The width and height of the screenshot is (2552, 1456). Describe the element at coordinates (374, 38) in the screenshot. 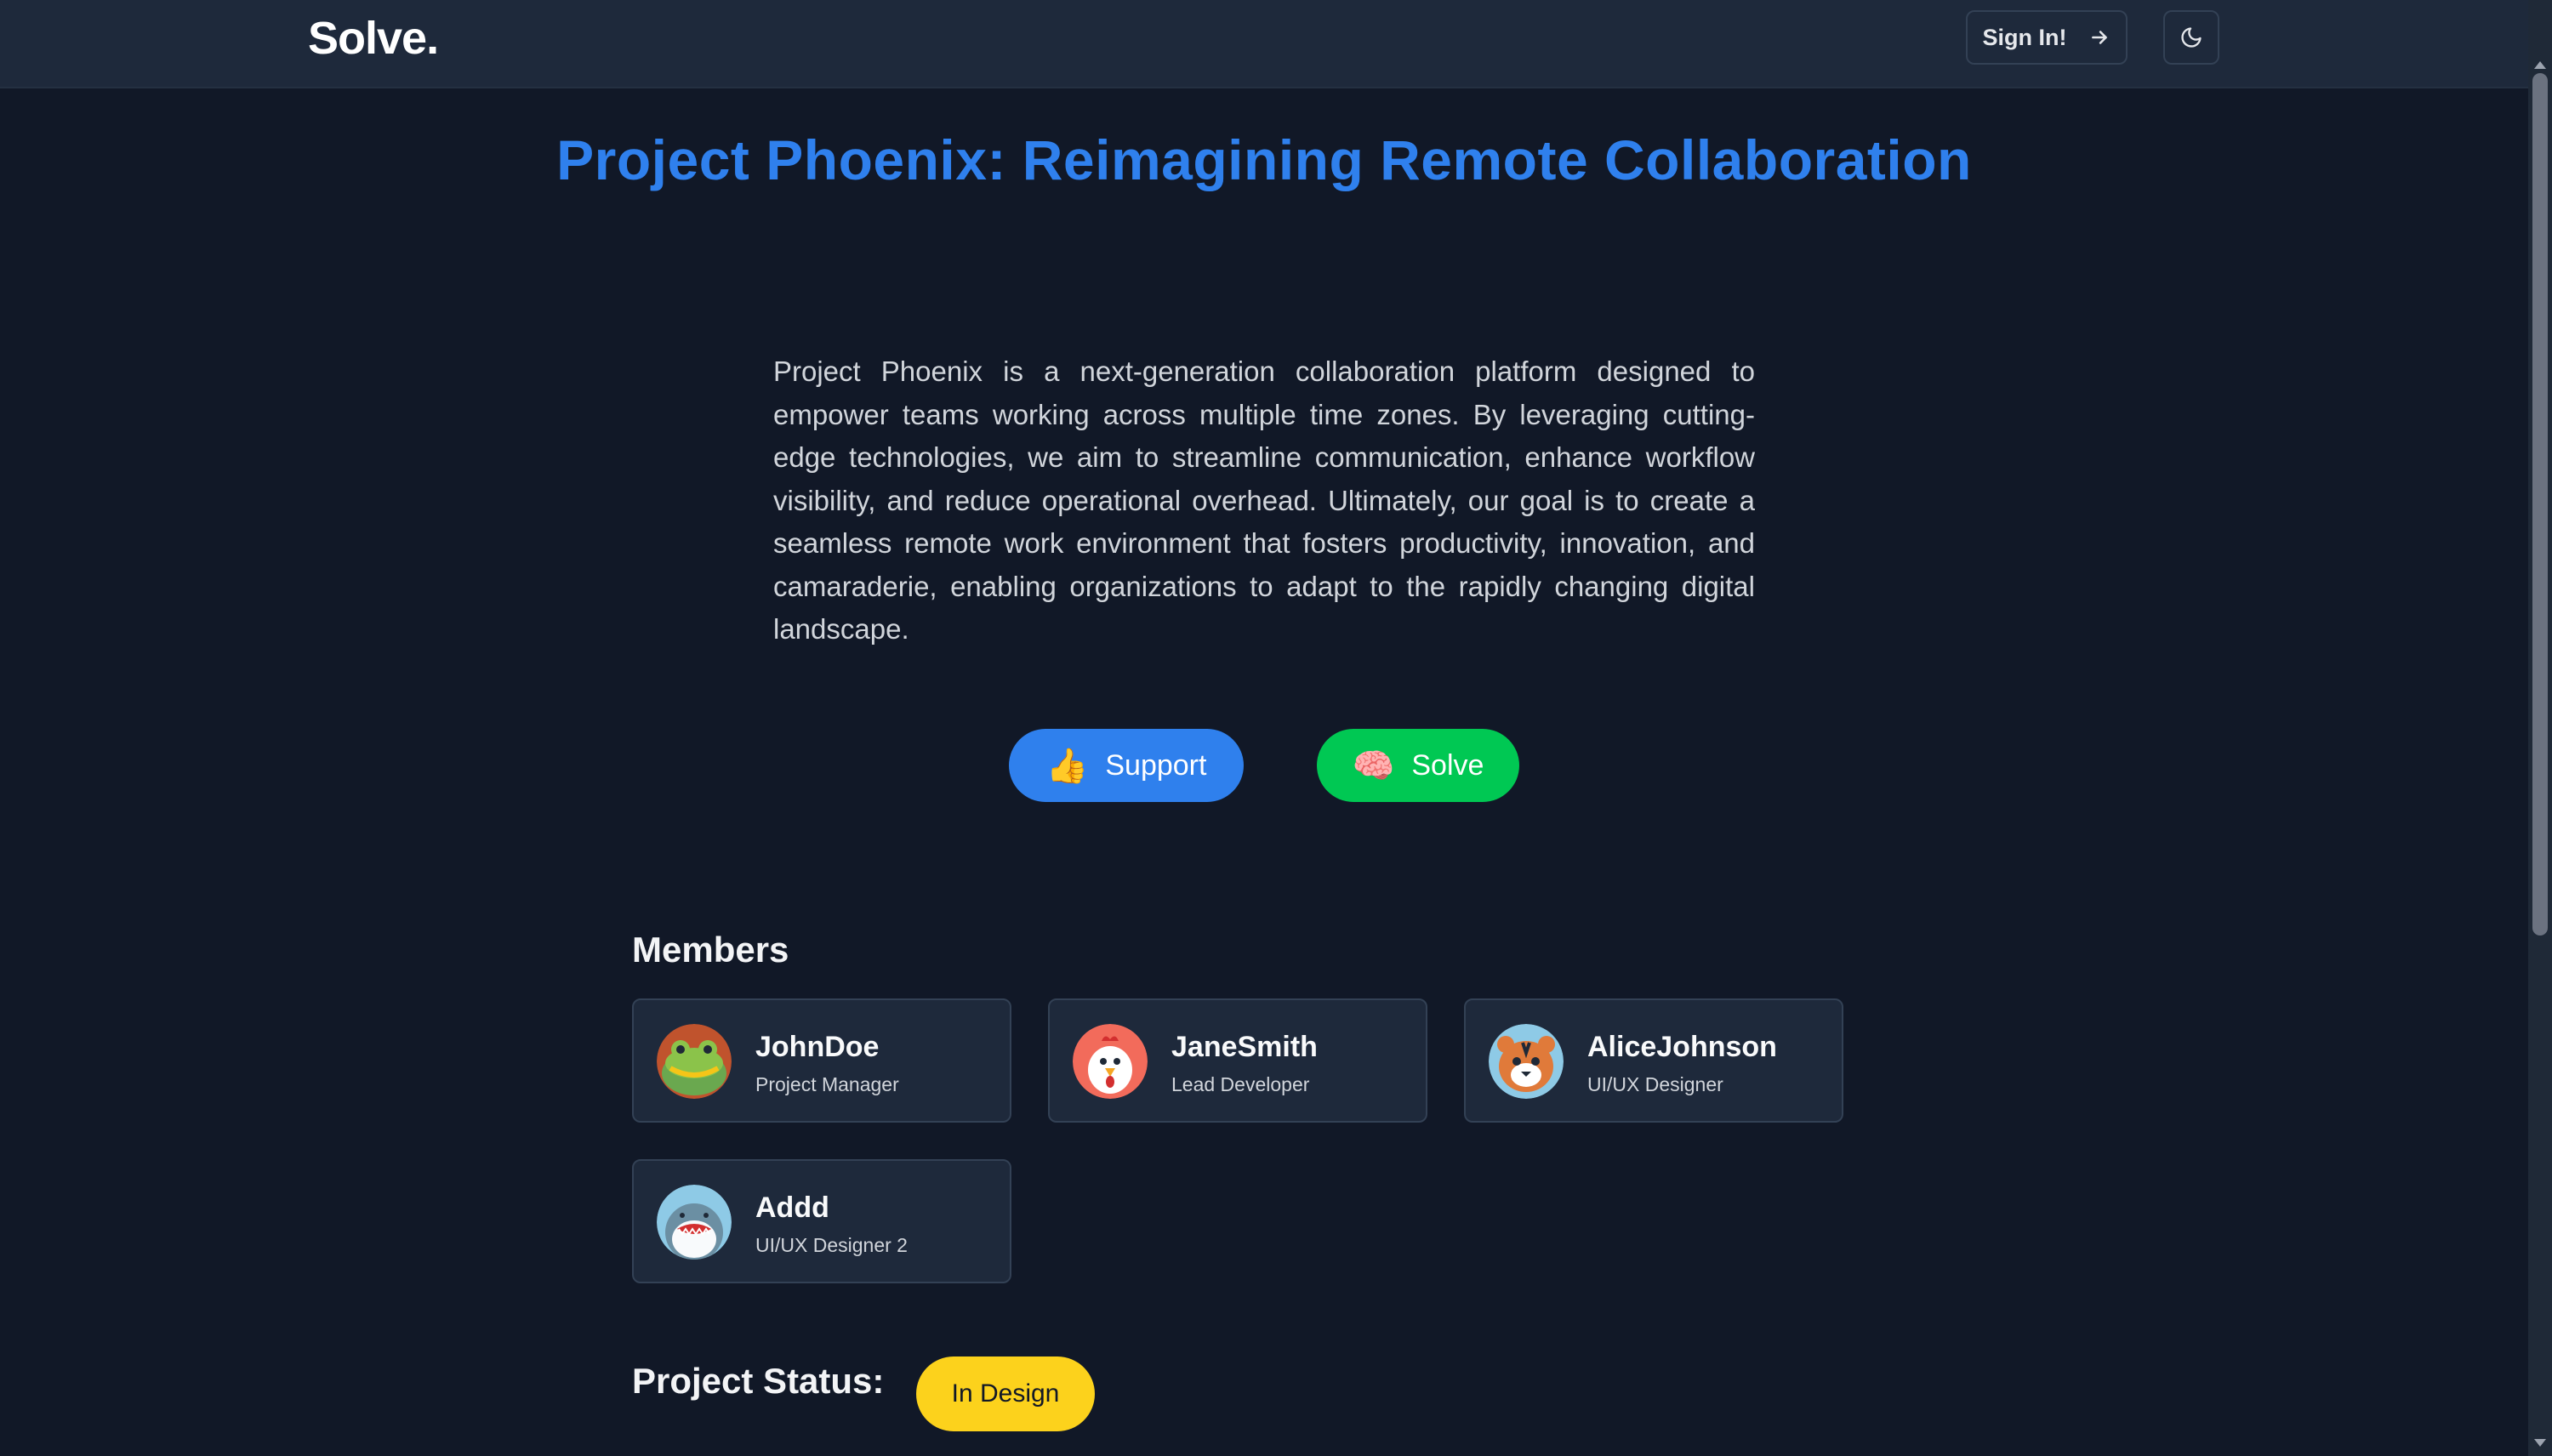

I see `logo: Solve.` at that location.